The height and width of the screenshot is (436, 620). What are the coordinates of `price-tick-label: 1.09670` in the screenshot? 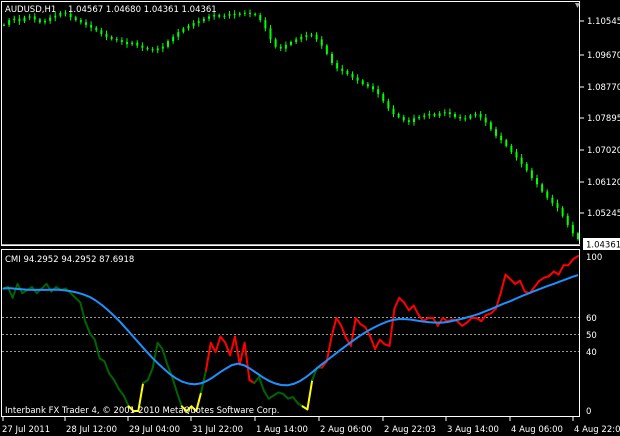 It's located at (603, 56).